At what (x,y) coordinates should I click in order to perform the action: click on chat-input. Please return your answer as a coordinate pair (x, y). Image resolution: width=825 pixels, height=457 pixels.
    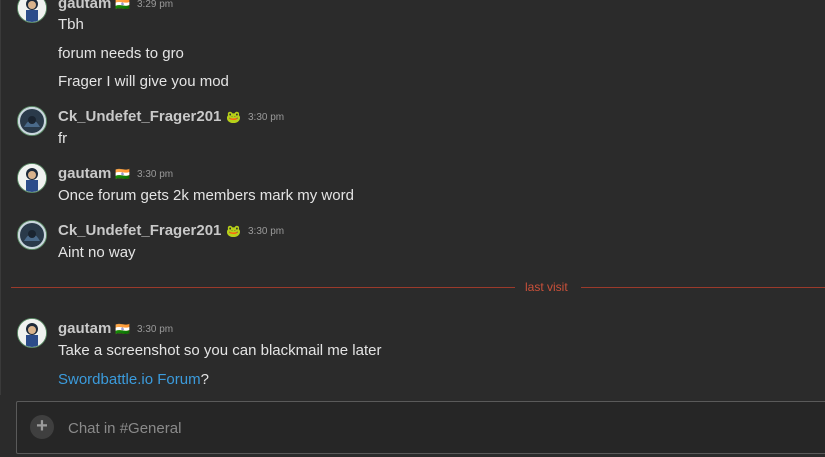
    Looking at the image, I should click on (418, 428).